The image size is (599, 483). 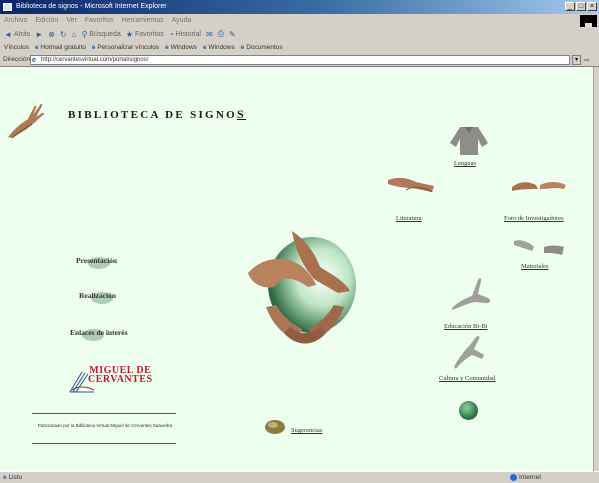 What do you see at coordinates (15, 477) in the screenshot?
I see `status-text: Listo` at bounding box center [15, 477].